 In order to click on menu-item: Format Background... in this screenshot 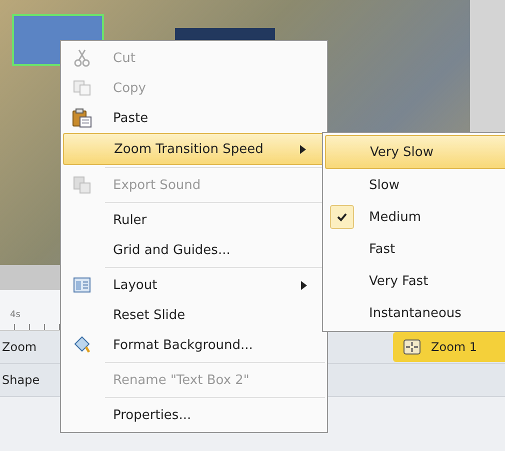, I will do `click(194, 345)`.